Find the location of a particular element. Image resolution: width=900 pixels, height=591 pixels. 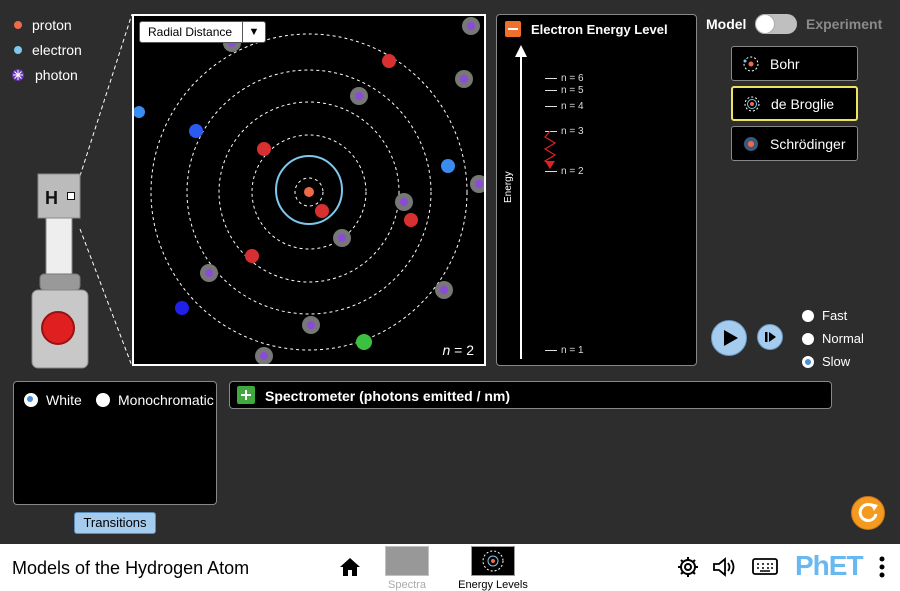

reset-icon is located at coordinates (868, 512).